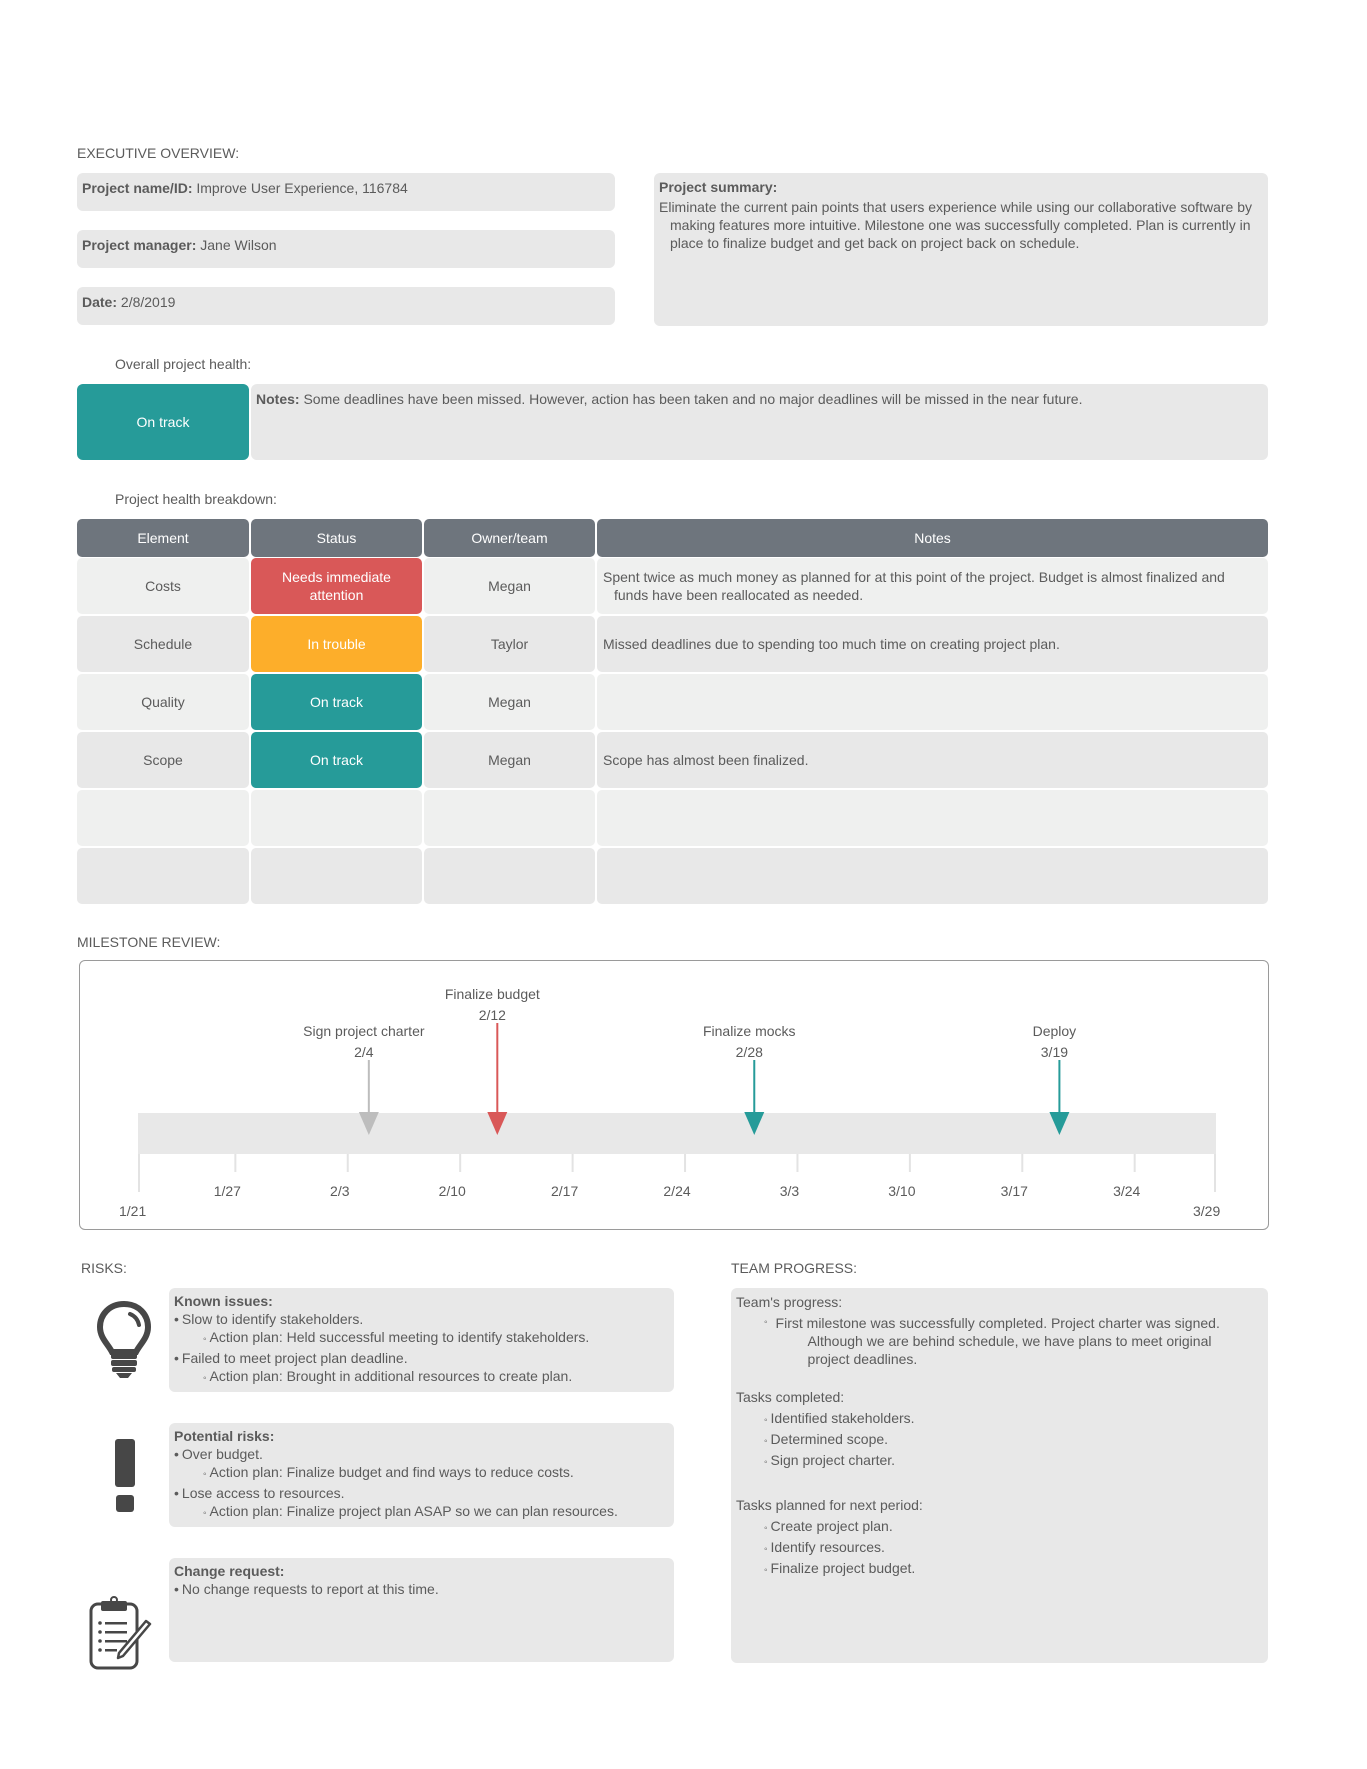 The height and width of the screenshot is (1769, 1367). What do you see at coordinates (421, 1358) in the screenshot?
I see `known-issue-item: Failed to meet project plan deadline.` at bounding box center [421, 1358].